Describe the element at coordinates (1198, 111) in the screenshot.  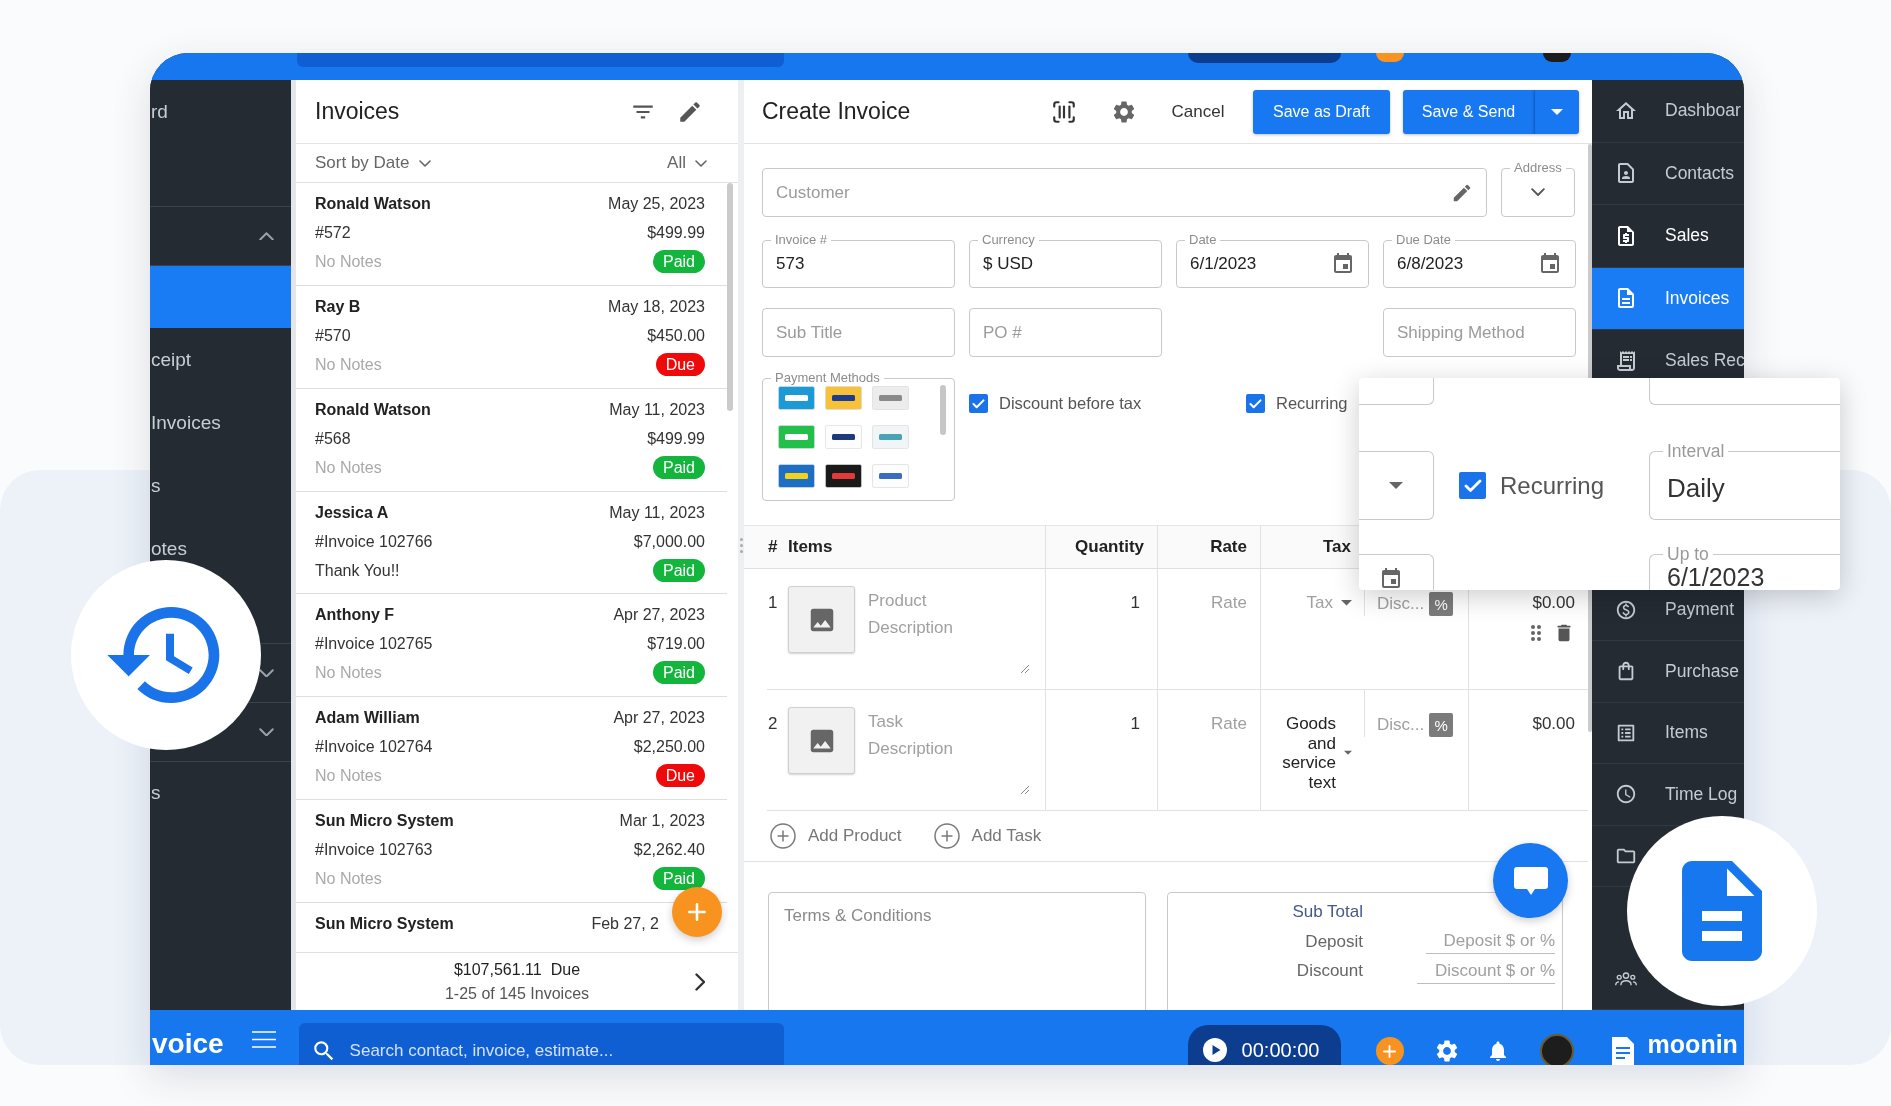
I see `cancel-button: Cancel` at that location.